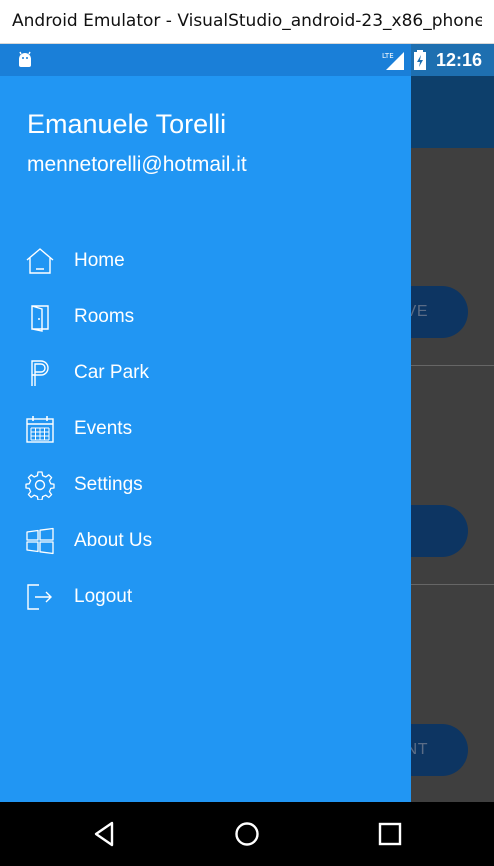 The height and width of the screenshot is (866, 494). I want to click on logout-icon, so click(39, 597).